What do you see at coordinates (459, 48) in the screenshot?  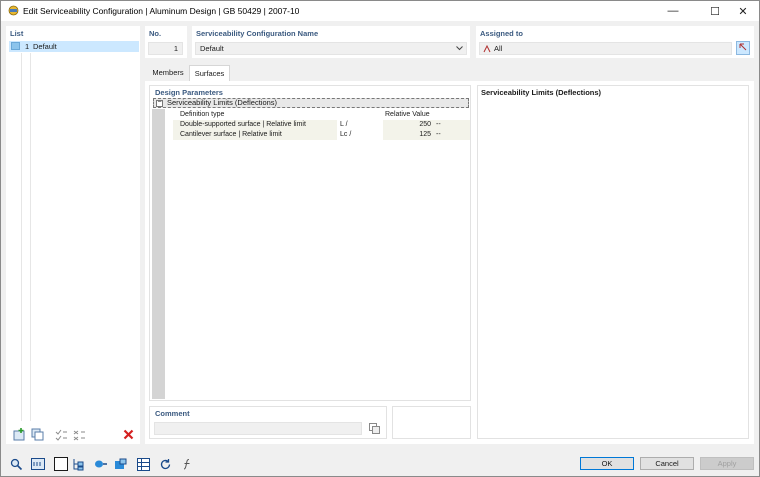 I see `chevron-down-icon` at bounding box center [459, 48].